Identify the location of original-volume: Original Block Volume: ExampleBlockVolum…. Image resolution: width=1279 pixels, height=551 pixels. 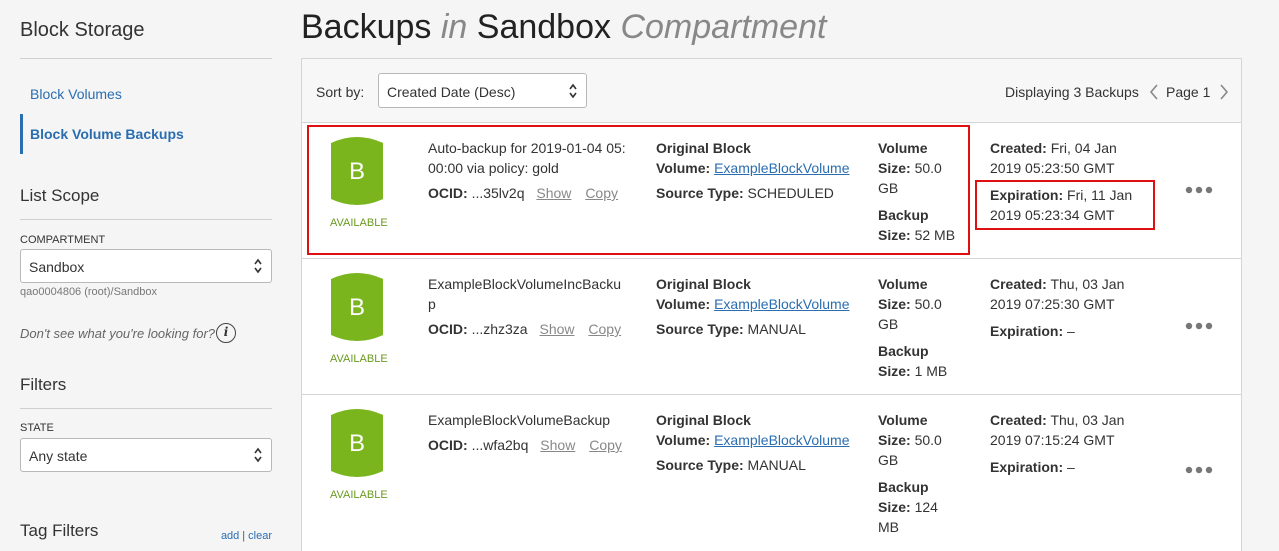
(761, 294).